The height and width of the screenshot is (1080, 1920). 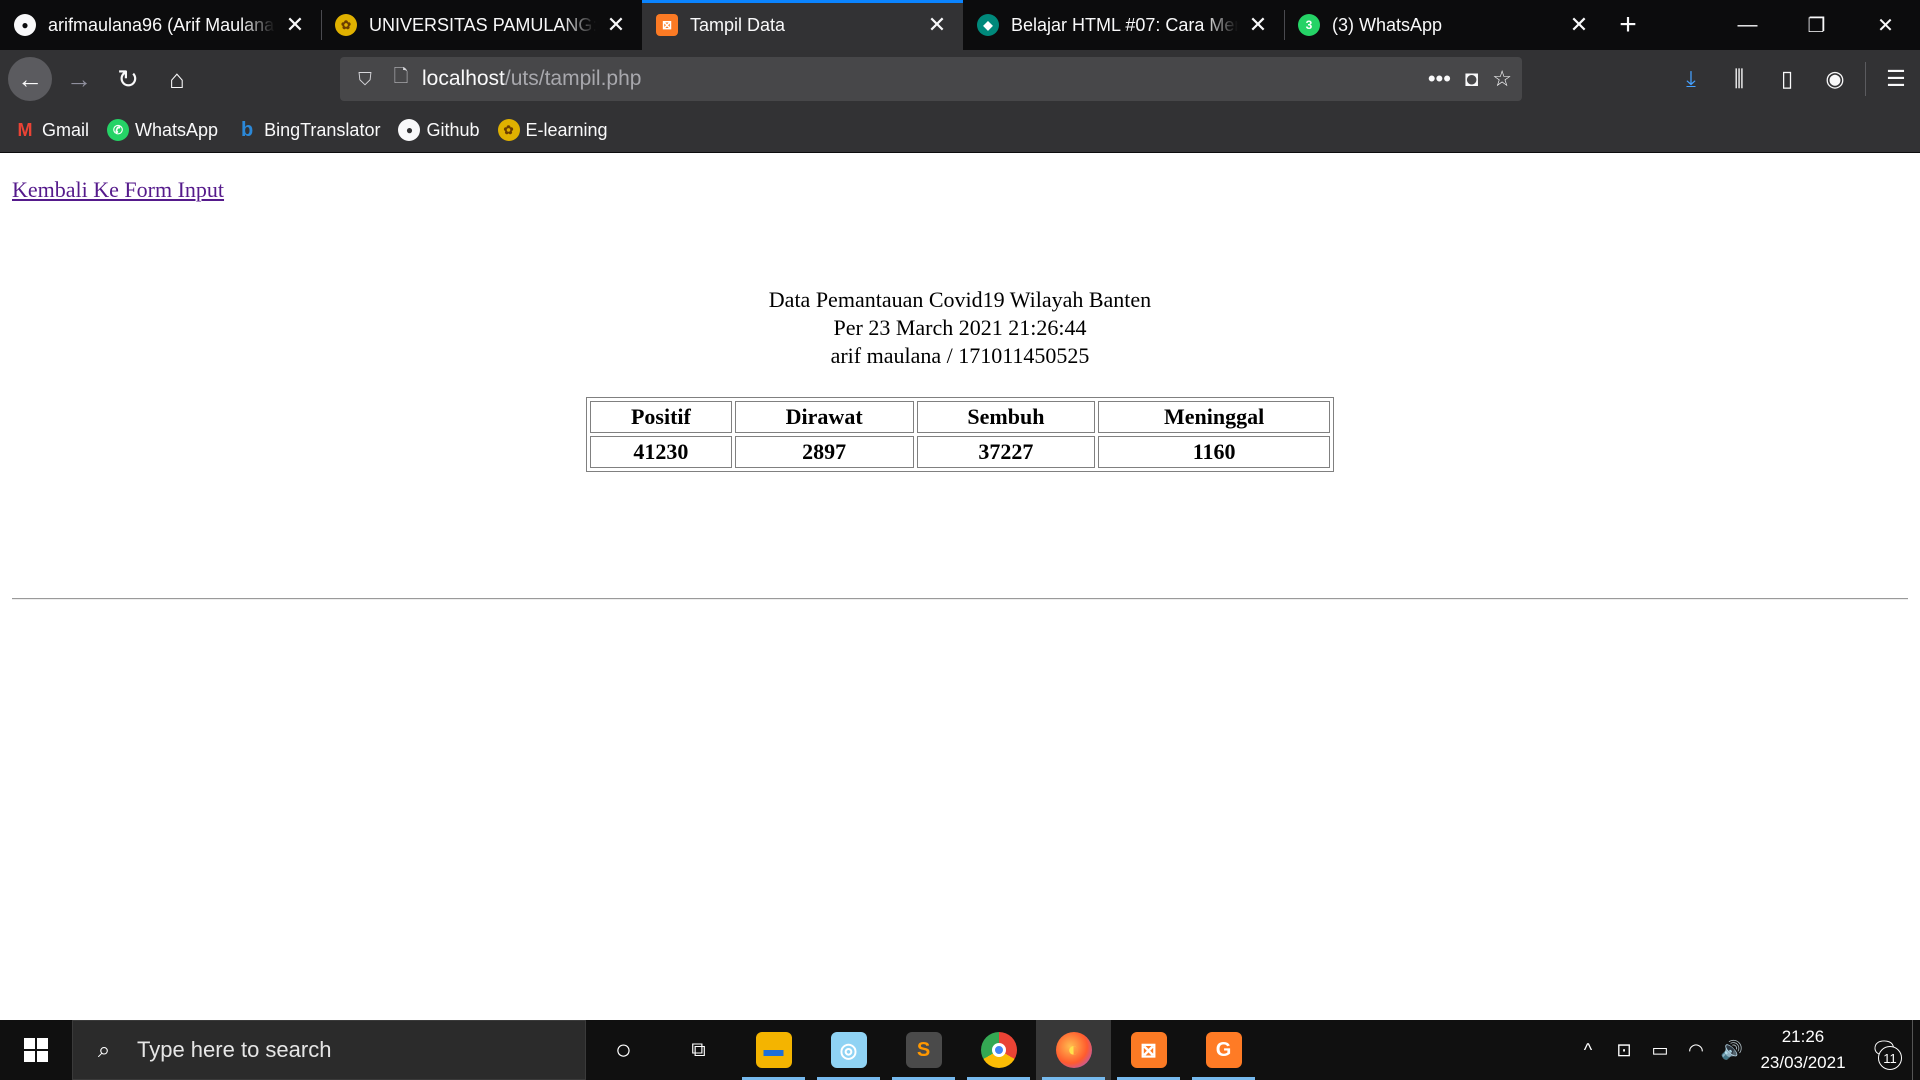 I want to click on cortana-button: ○, so click(x=623, y=1050).